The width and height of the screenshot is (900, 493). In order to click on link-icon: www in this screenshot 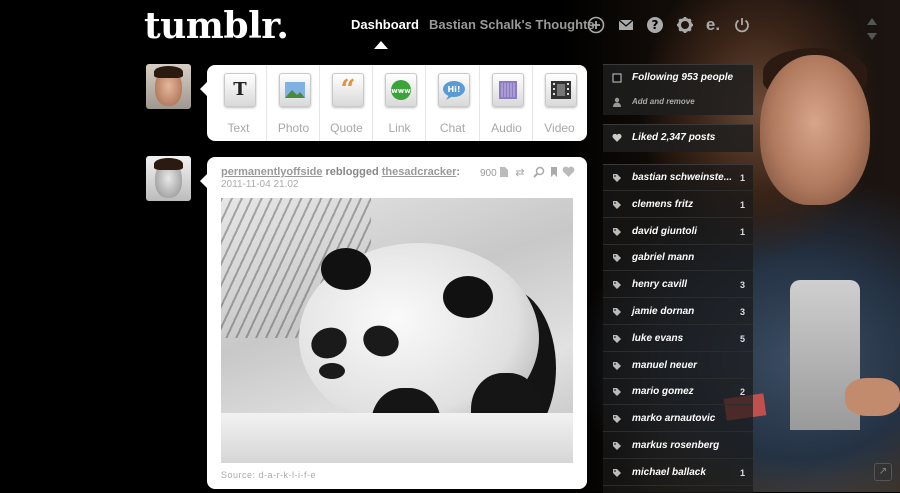, I will do `click(401, 90)`.